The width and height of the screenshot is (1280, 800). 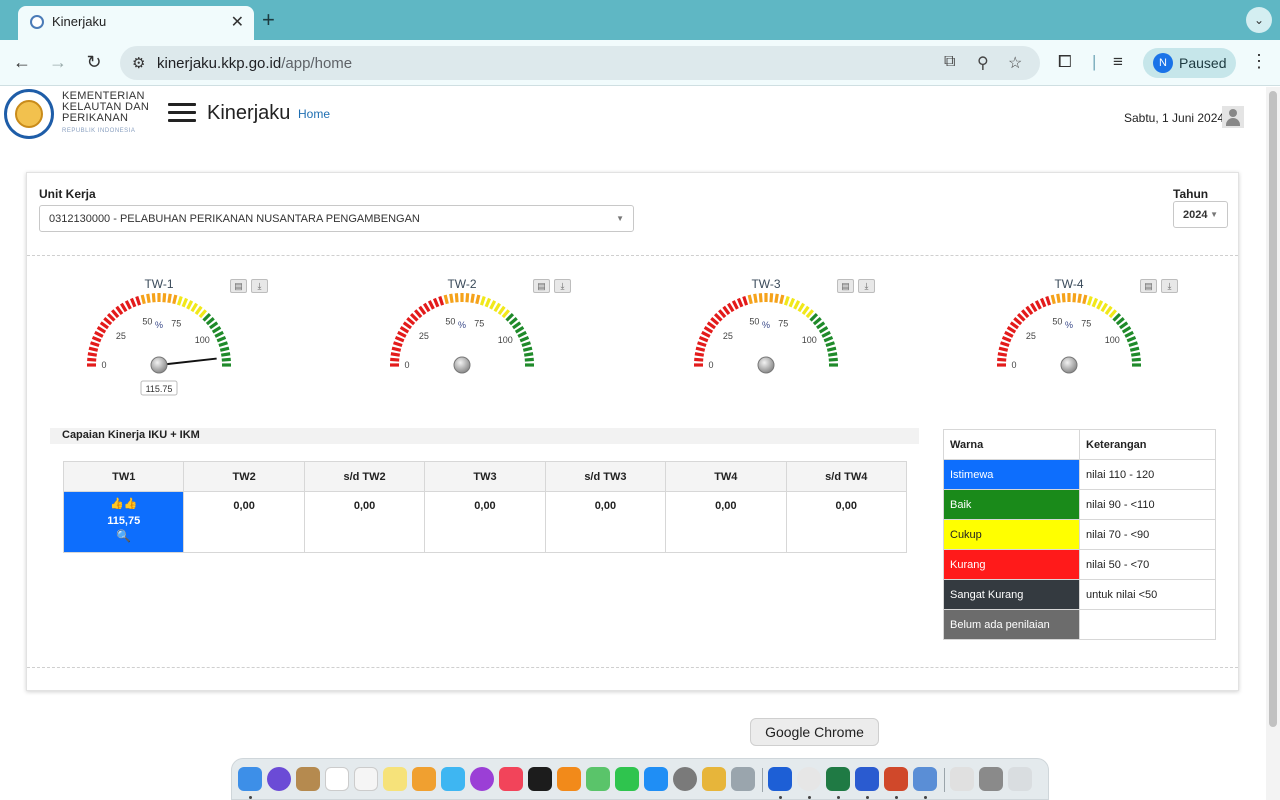 I want to click on caret-down-icon: ▼, so click(x=1214, y=214).